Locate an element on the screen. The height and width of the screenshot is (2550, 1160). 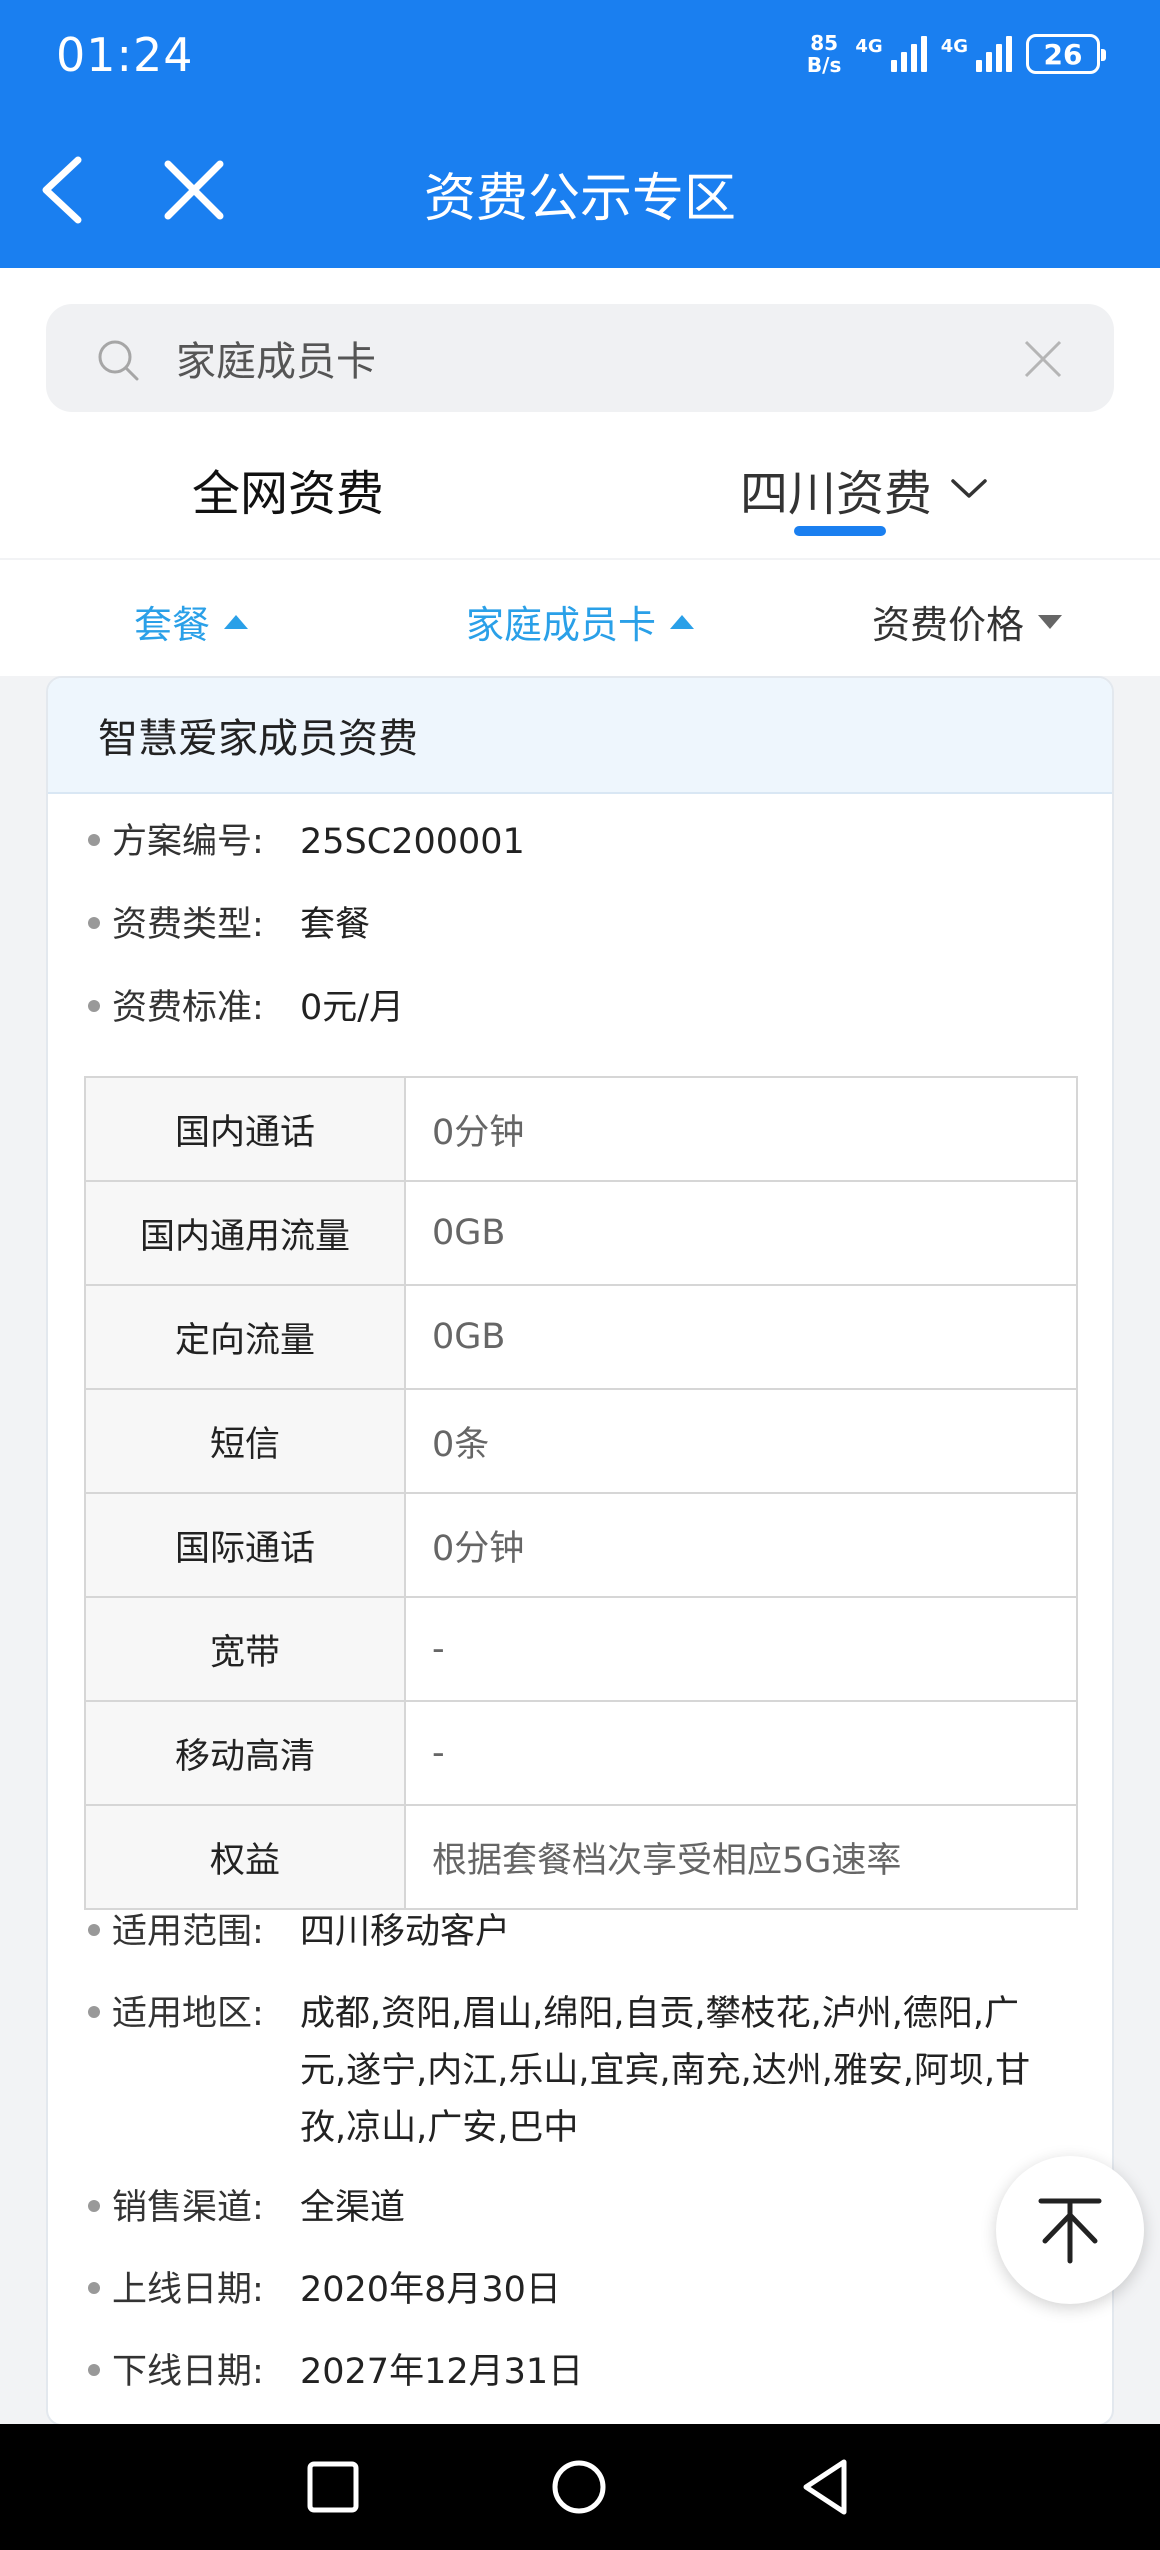
recent-apps-icon is located at coordinates (333, 2487).